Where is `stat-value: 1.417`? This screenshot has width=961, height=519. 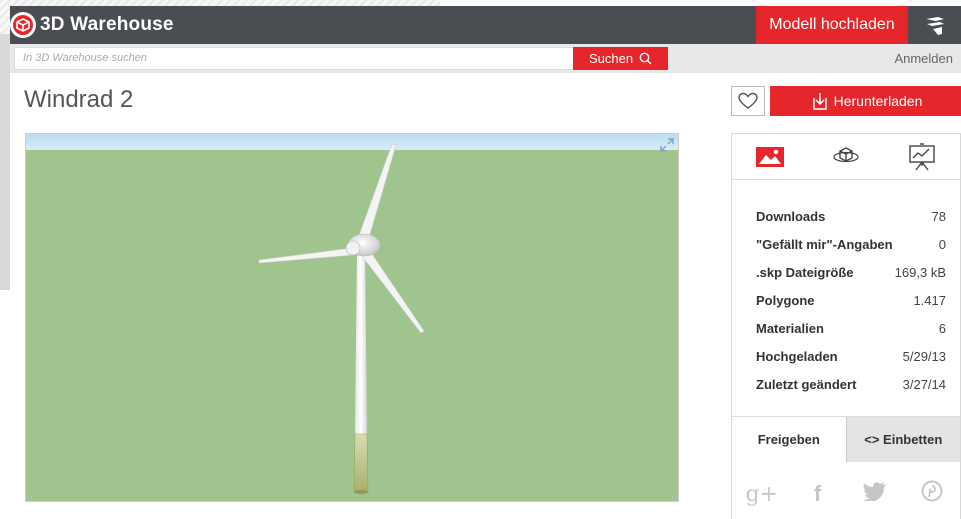 stat-value: 1.417 is located at coordinates (929, 300).